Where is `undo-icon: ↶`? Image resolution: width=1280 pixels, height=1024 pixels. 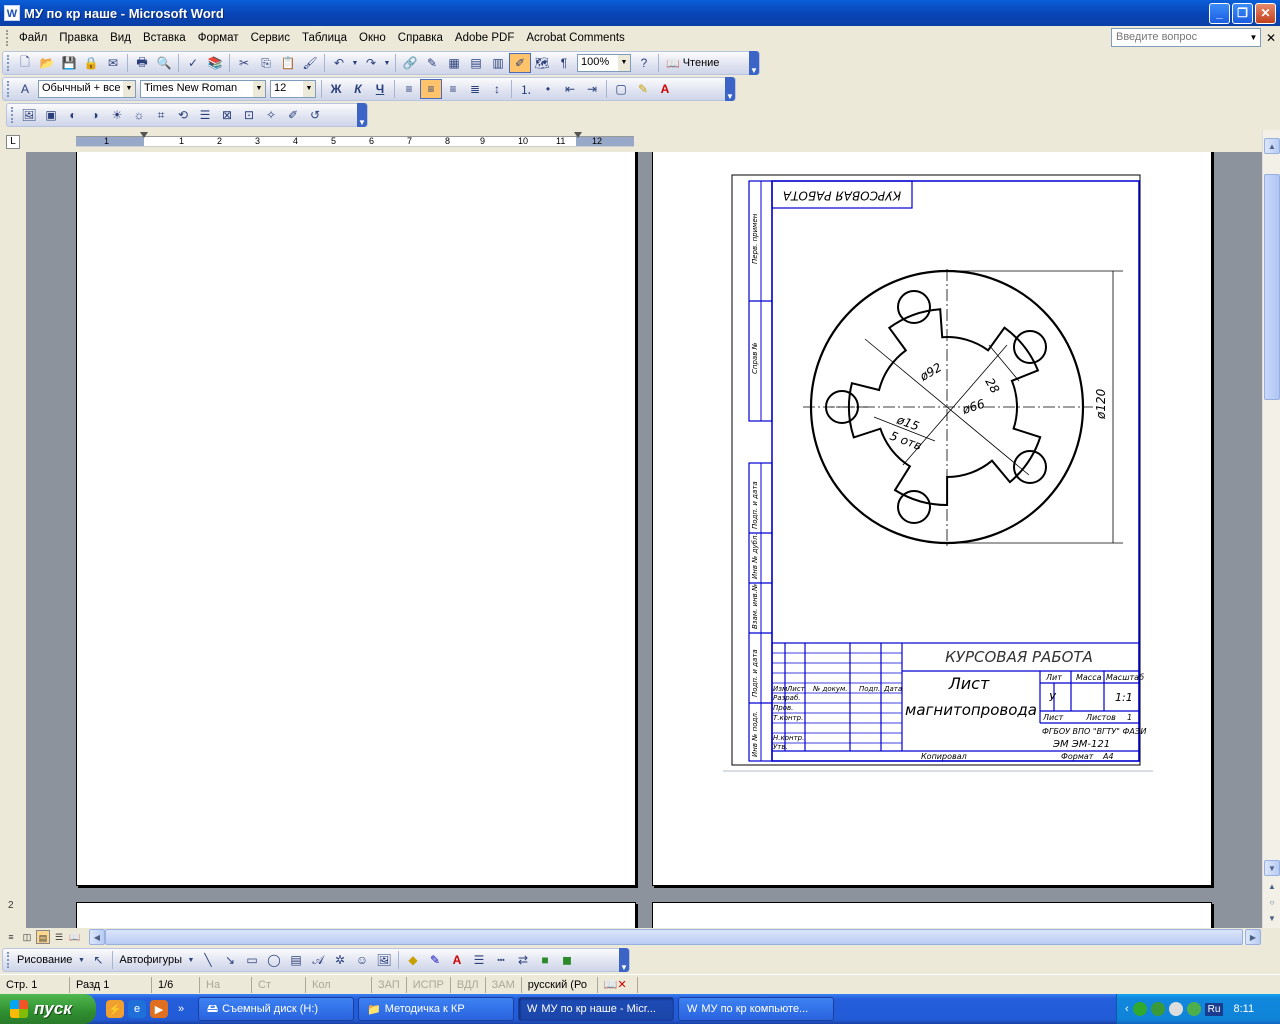 undo-icon: ↶ is located at coordinates (339, 63).